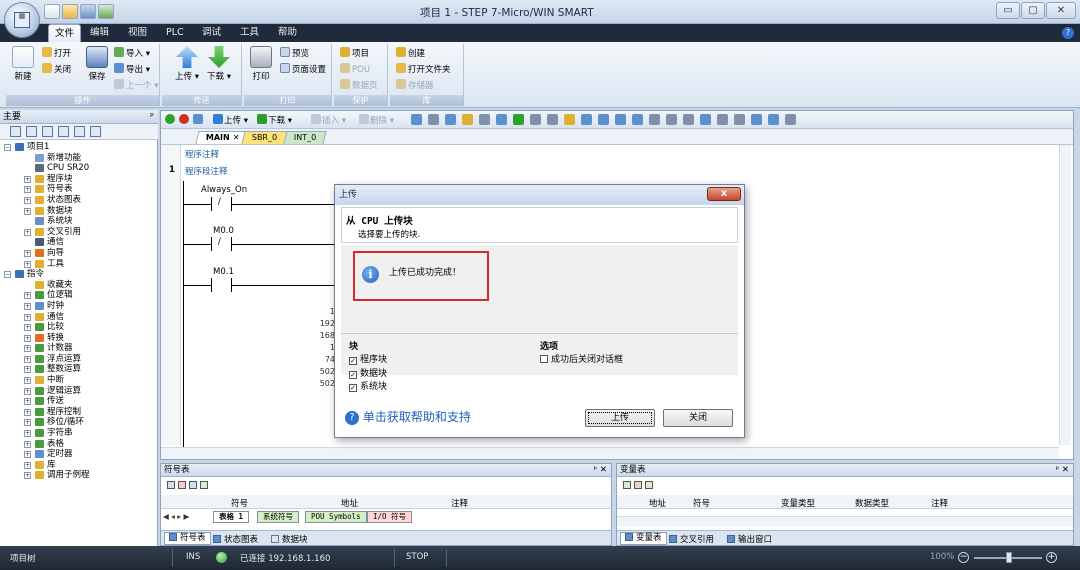 This screenshot has width=1080, height=570. I want to click on minimize-button: ▭, so click(1008, 10).